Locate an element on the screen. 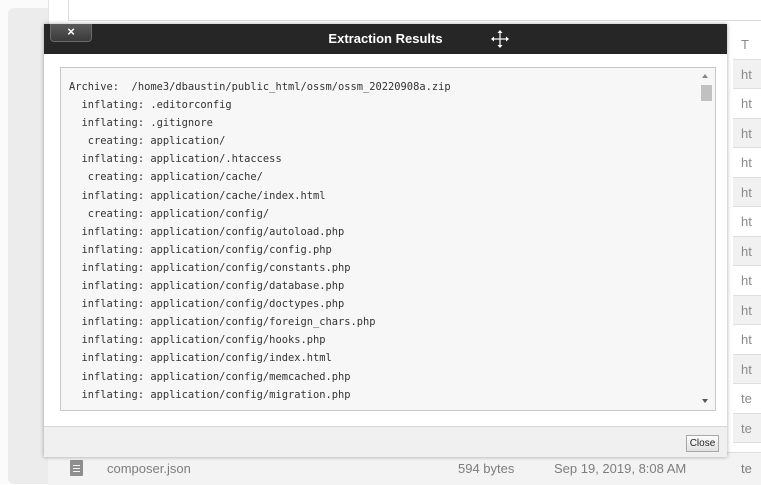  type-column: Tht ht ht ht ht ht ht ht ht ht ht te te is located at coordinates (747, 236).